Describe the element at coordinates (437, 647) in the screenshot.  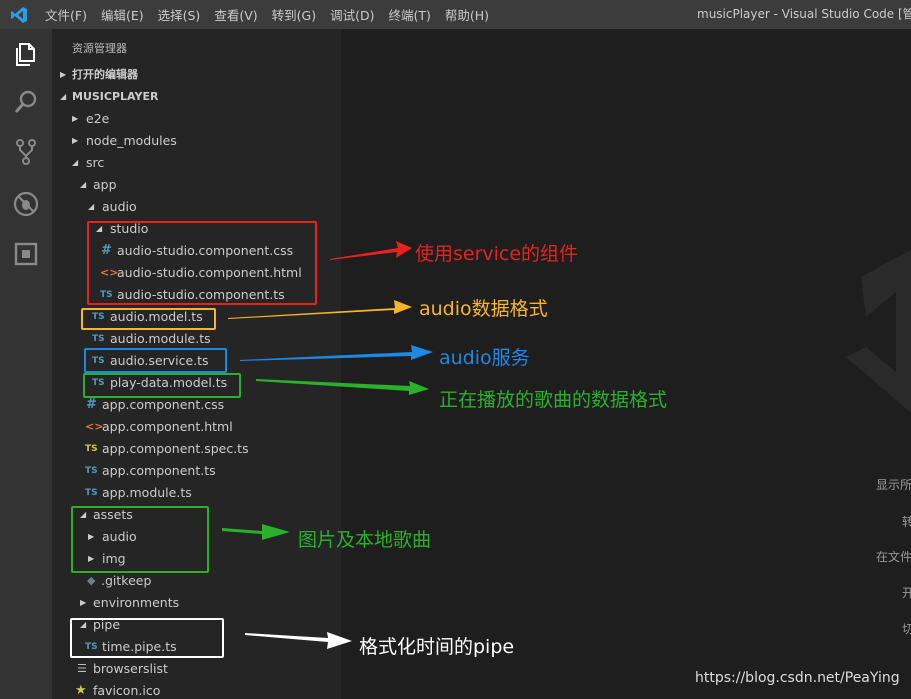
I see `annotation-text: 格式化时间的pipe` at that location.